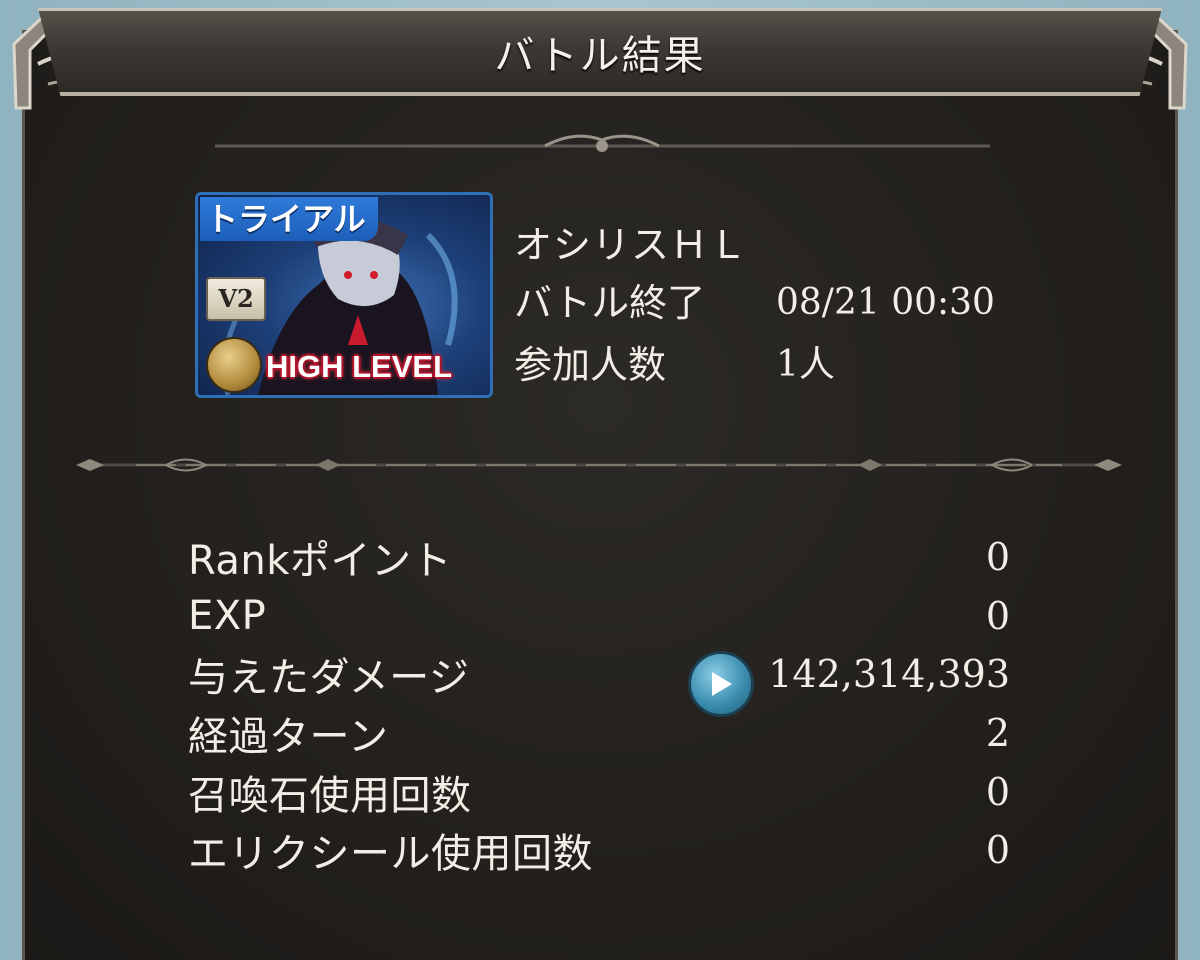  Describe the element at coordinates (288, 737) in the screenshot. I see `stat-label: 経過ターン` at that location.